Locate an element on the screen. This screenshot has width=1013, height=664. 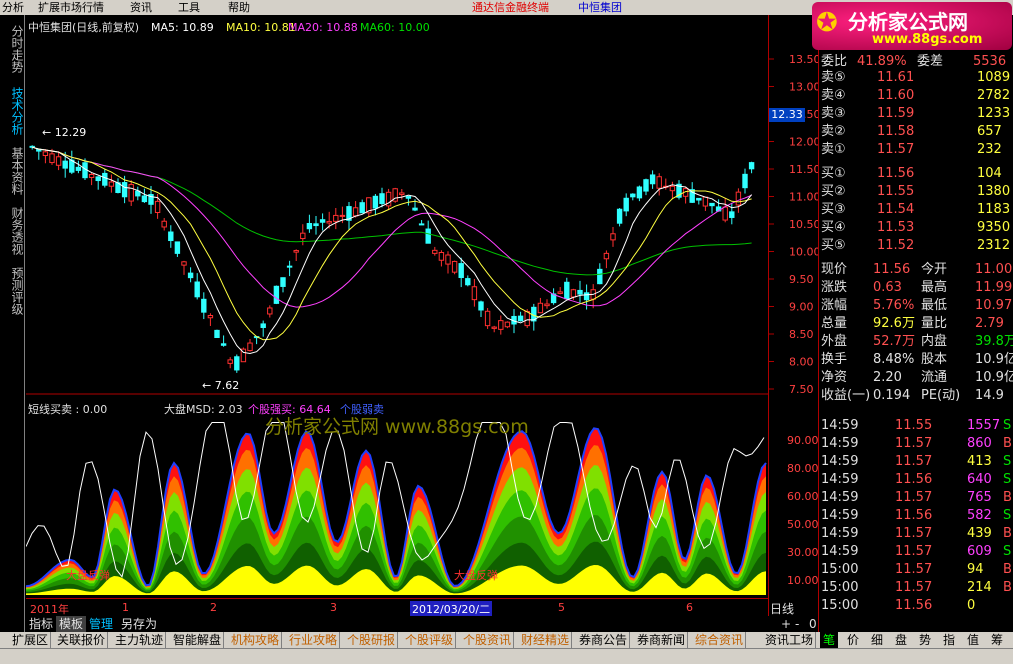
menu-item-extended-market: 扩展市场行情 is located at coordinates (71, 7).